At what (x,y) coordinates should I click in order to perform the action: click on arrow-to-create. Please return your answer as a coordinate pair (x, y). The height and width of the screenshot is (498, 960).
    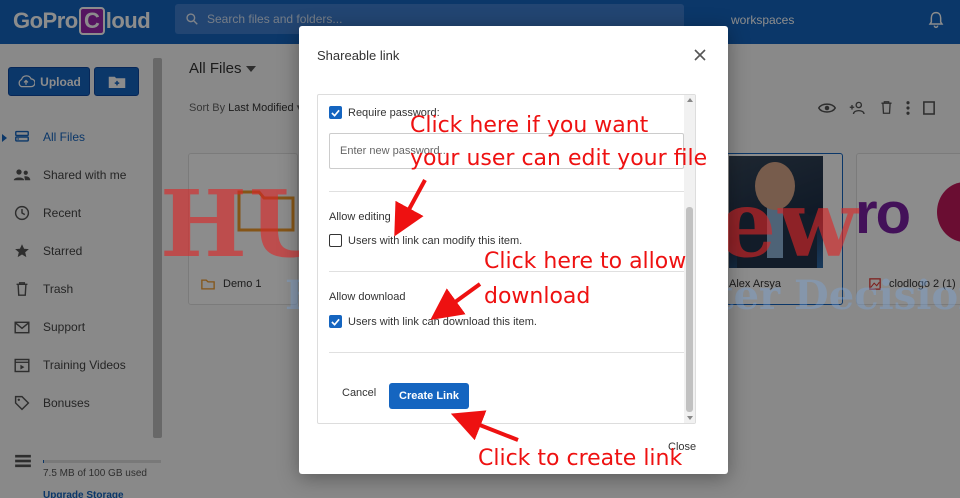
    Looking at the image, I should click on (484, 426).